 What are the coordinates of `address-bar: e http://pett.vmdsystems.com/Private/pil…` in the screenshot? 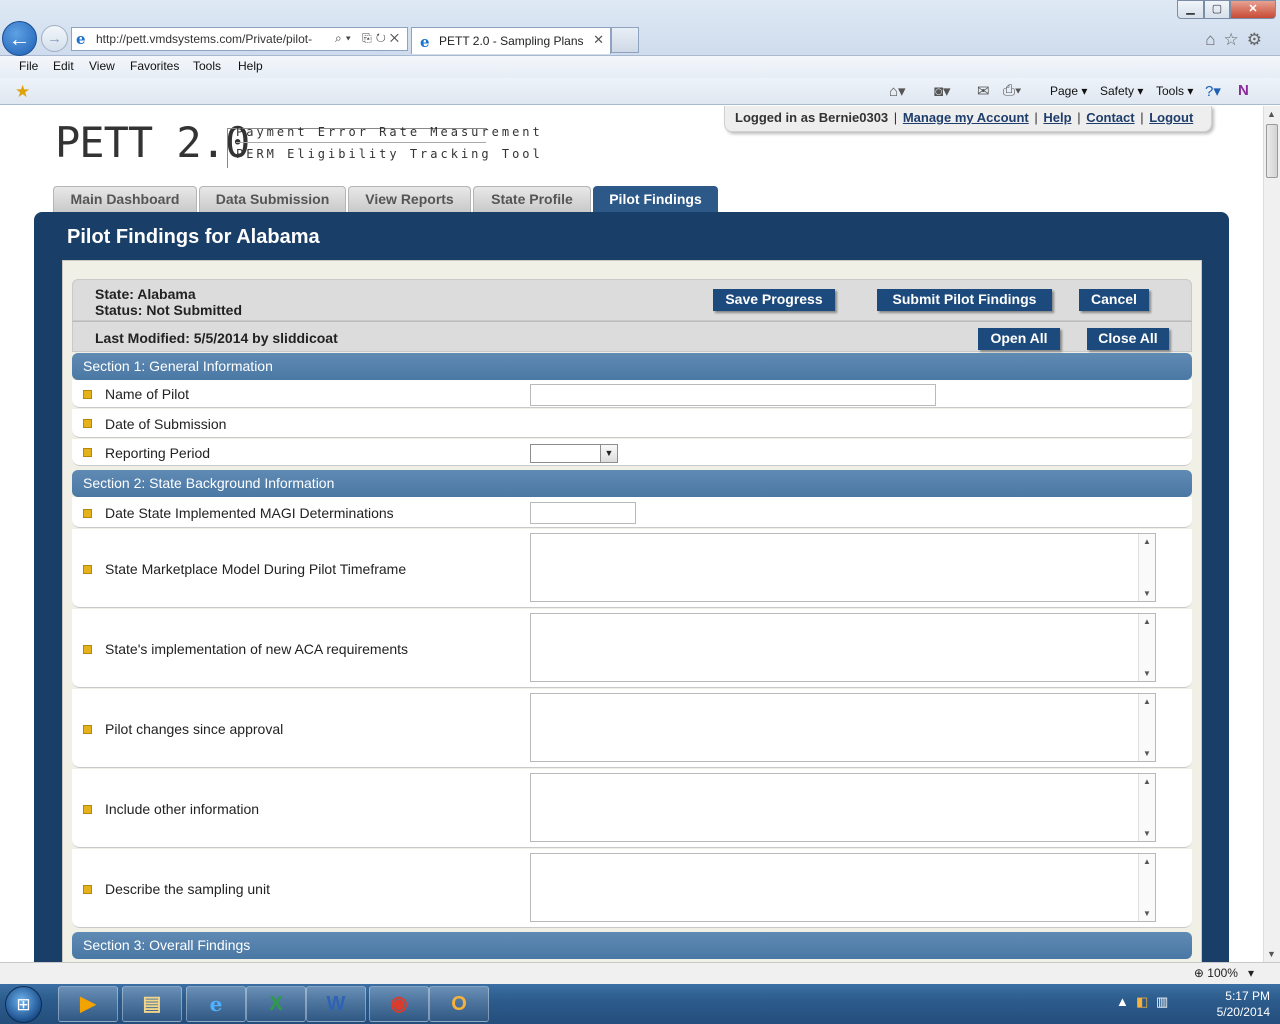 It's located at (239, 39).